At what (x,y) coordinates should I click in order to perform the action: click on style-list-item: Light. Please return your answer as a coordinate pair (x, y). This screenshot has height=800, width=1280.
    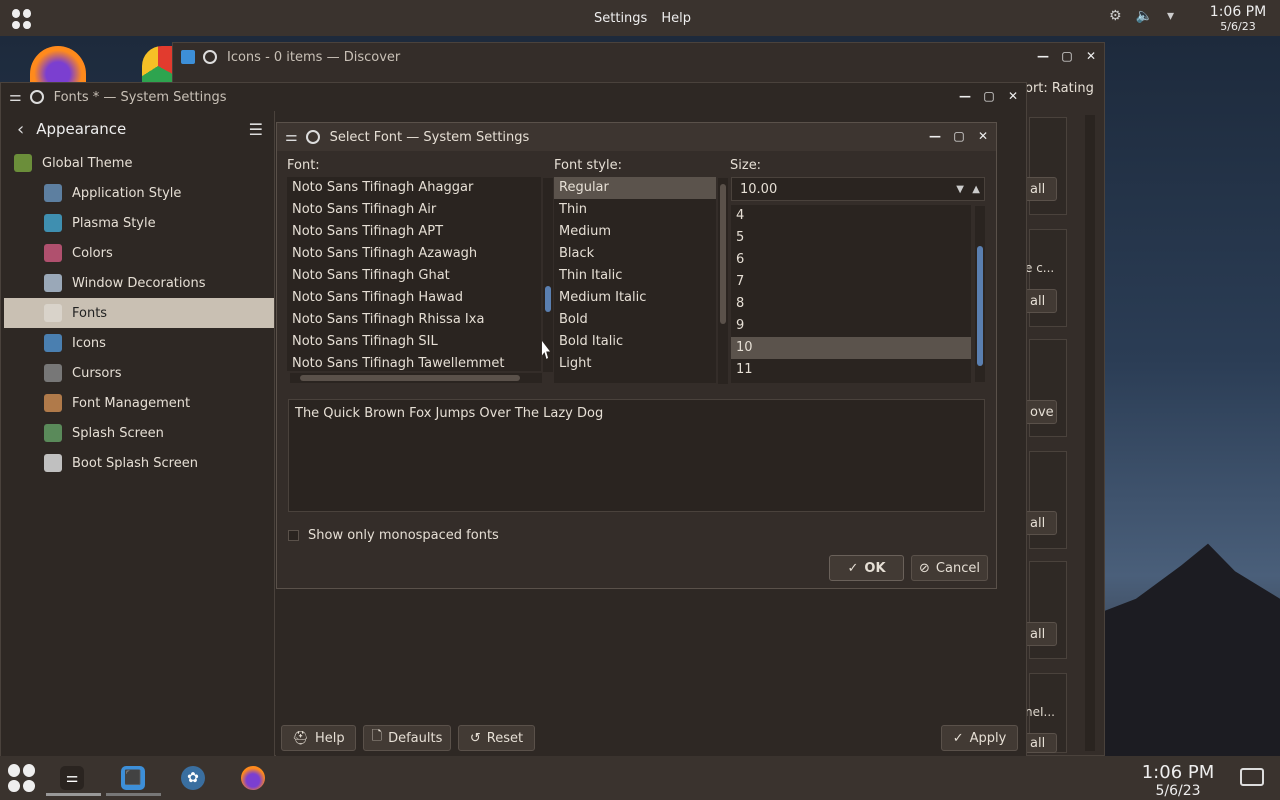
    Looking at the image, I should click on (635, 364).